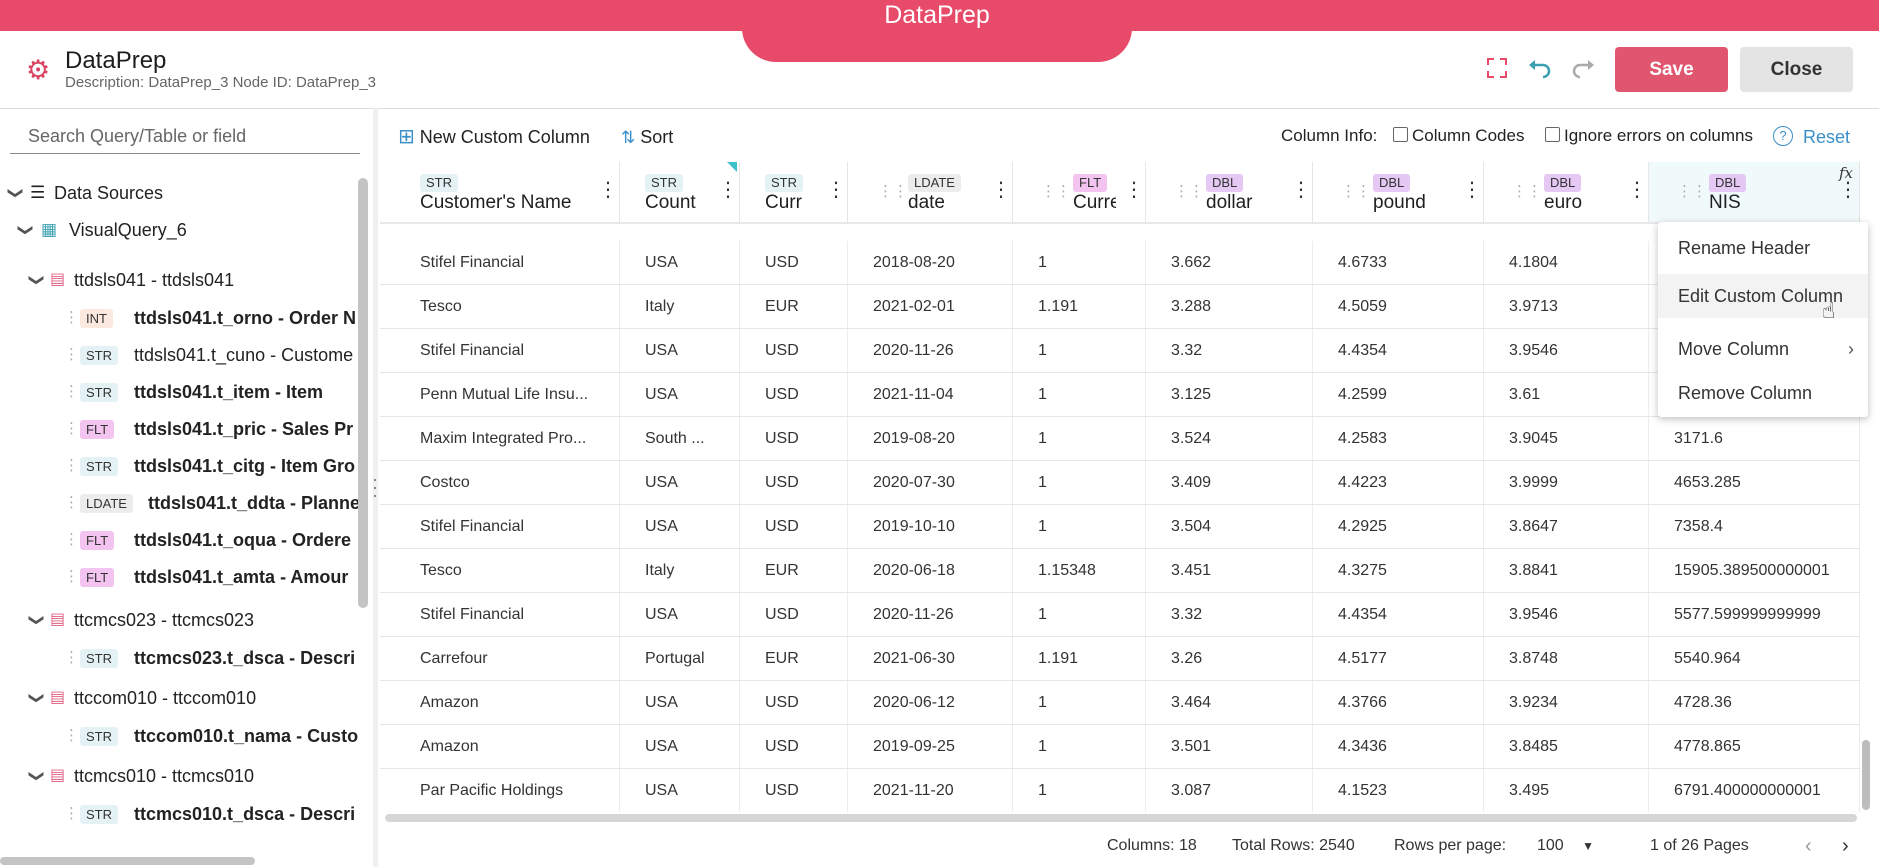 This screenshot has height=867, width=1879. What do you see at coordinates (1458, 136) in the screenshot?
I see `column-codes-checkbox: Column Codes` at bounding box center [1458, 136].